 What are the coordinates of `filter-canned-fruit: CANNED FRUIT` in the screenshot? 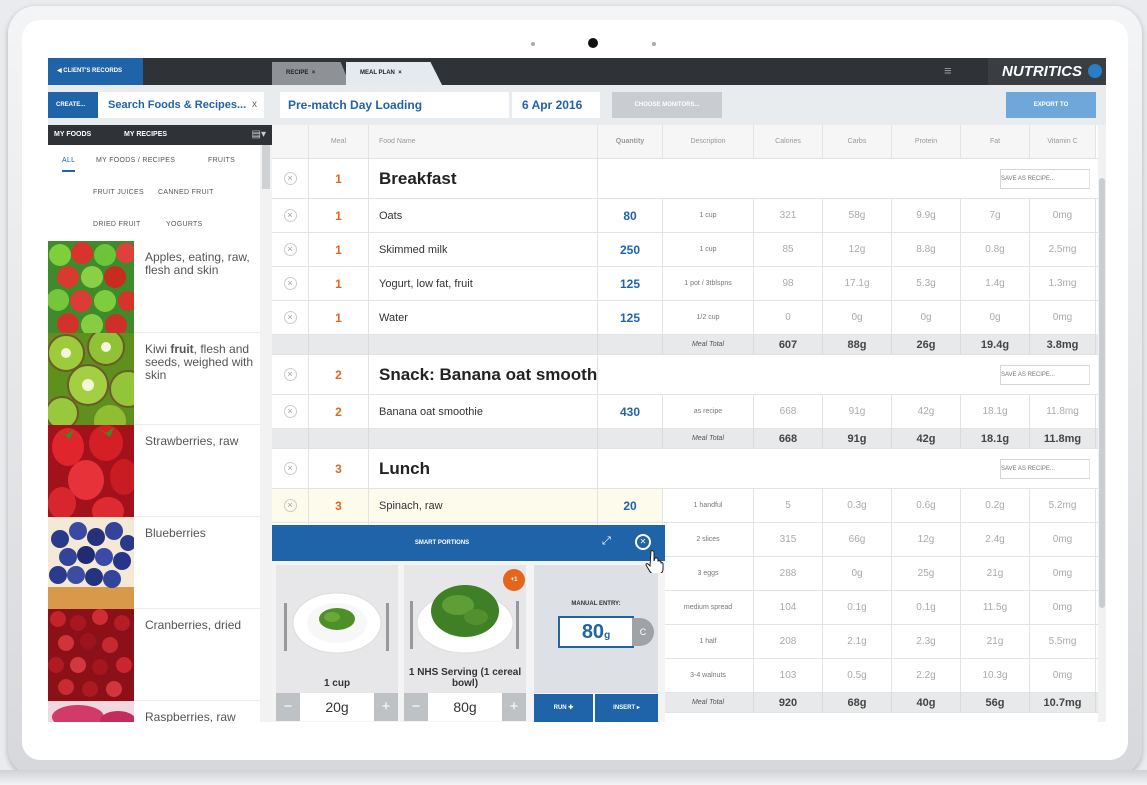 It's located at (186, 192).